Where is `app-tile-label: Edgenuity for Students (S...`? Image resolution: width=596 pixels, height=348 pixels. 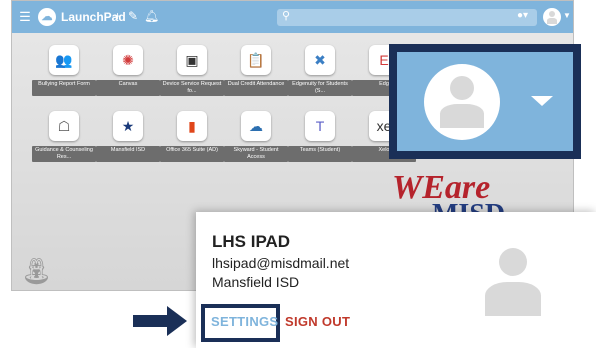 app-tile-label: Edgenuity for Students (S... is located at coordinates (320, 88).